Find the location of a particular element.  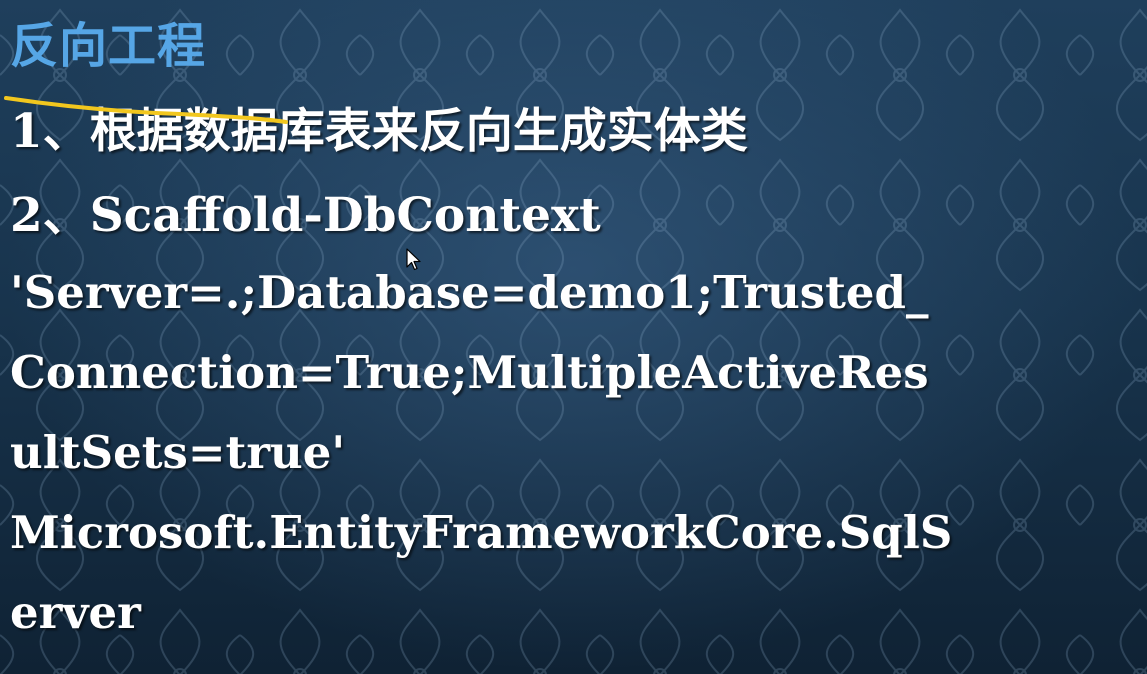

connection-string-line-1: 'Server=.;Database=demo1;Trusted_ is located at coordinates (469, 292).